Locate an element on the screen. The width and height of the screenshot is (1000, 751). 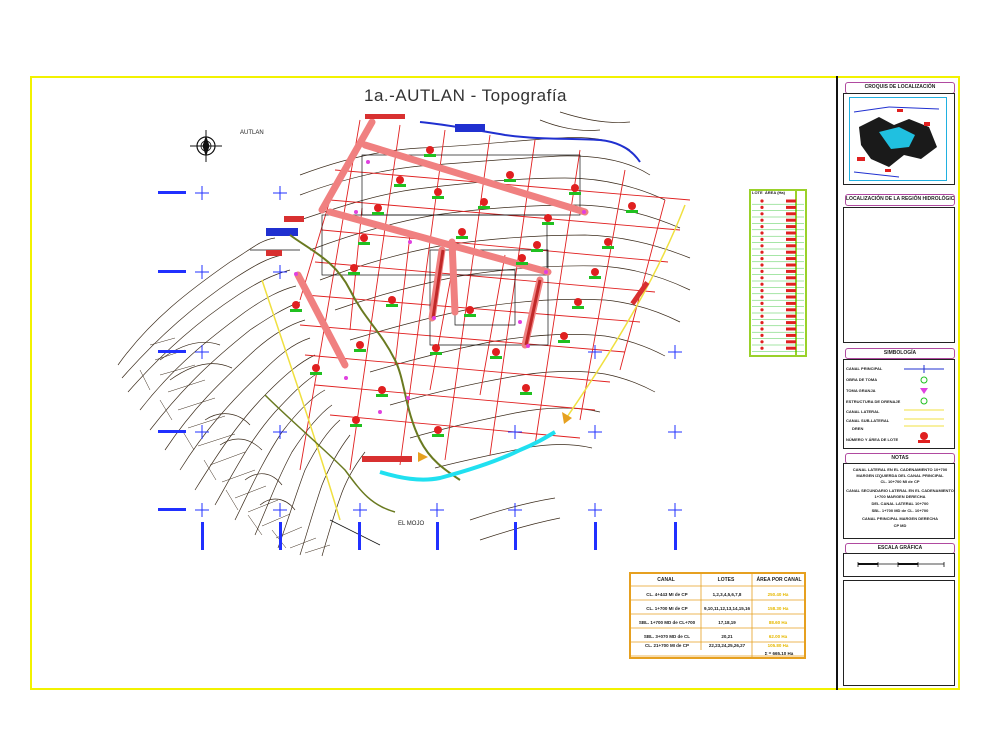
lot-markers is located at coordinates (464, 291).